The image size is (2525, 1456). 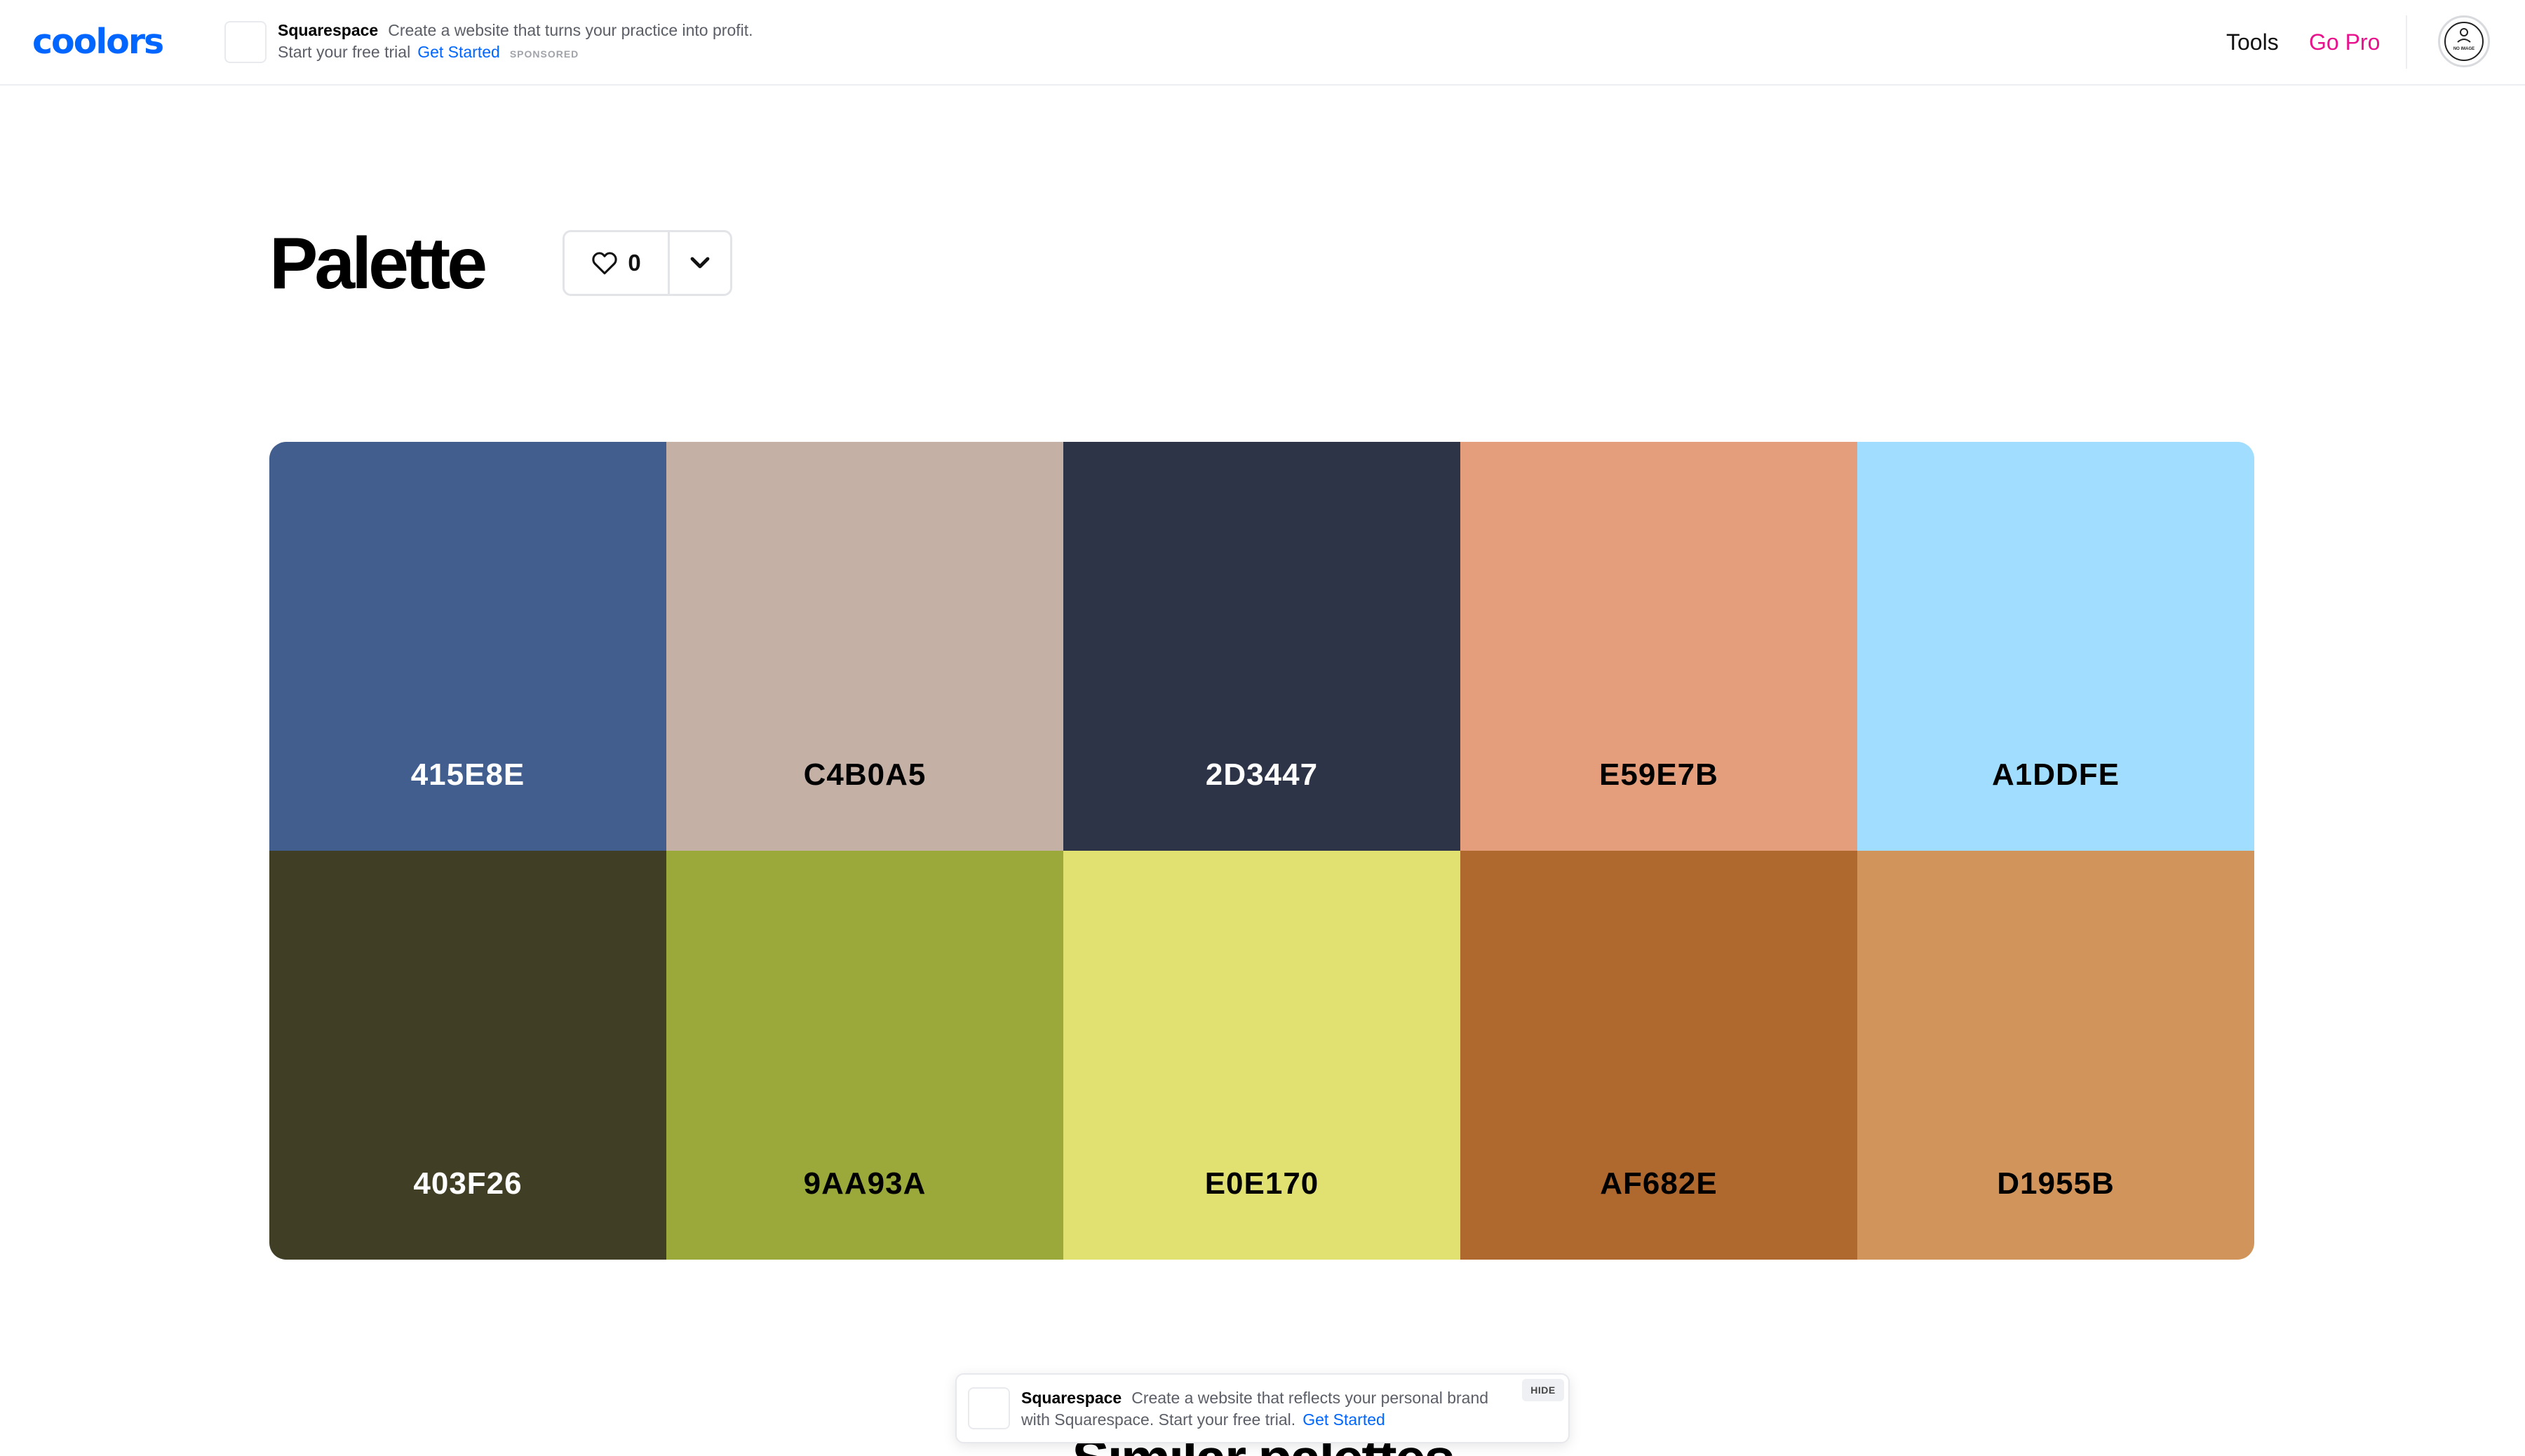 I want to click on like-button: 0, so click(x=617, y=263).